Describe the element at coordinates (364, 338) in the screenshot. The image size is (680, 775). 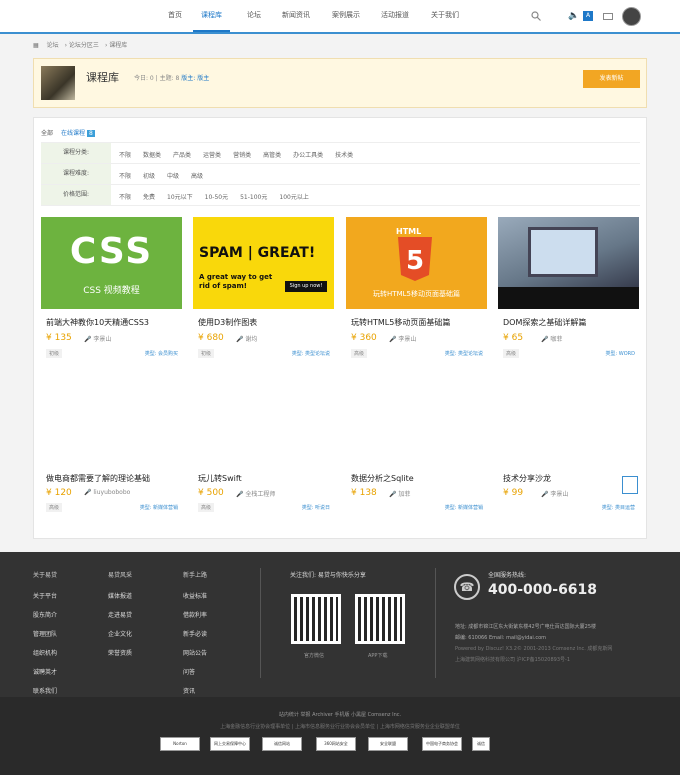
I see `course-price: ¥ 360` at that location.